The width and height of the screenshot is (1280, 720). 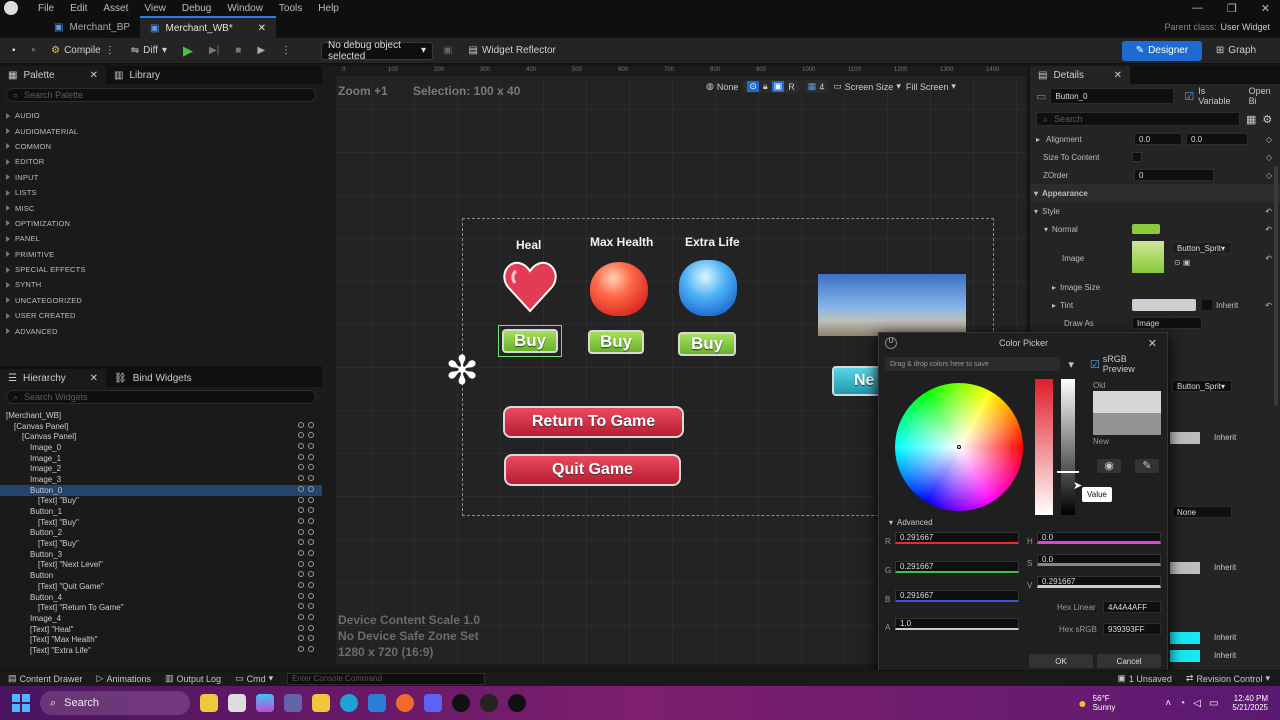 I want to click on hierarchy-item: [Text] "Max Health", so click(x=161, y=639).